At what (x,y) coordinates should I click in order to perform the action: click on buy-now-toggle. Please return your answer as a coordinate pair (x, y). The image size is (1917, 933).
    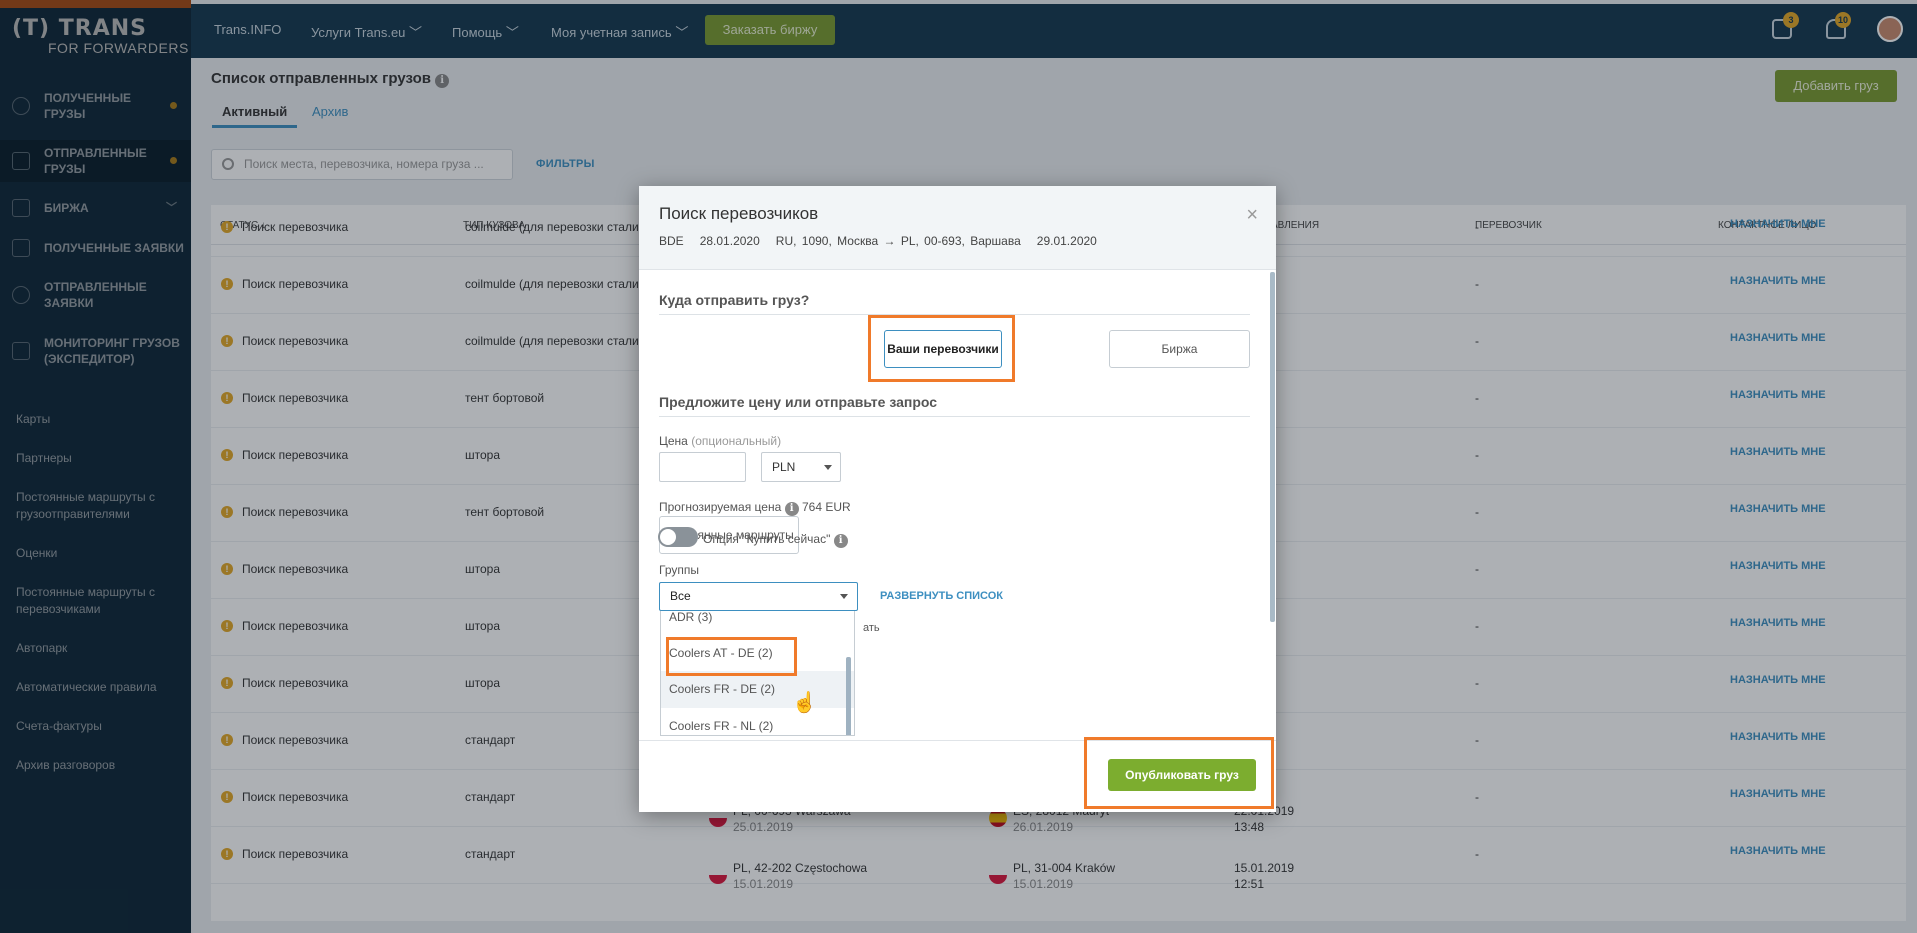
    Looking at the image, I should click on (678, 537).